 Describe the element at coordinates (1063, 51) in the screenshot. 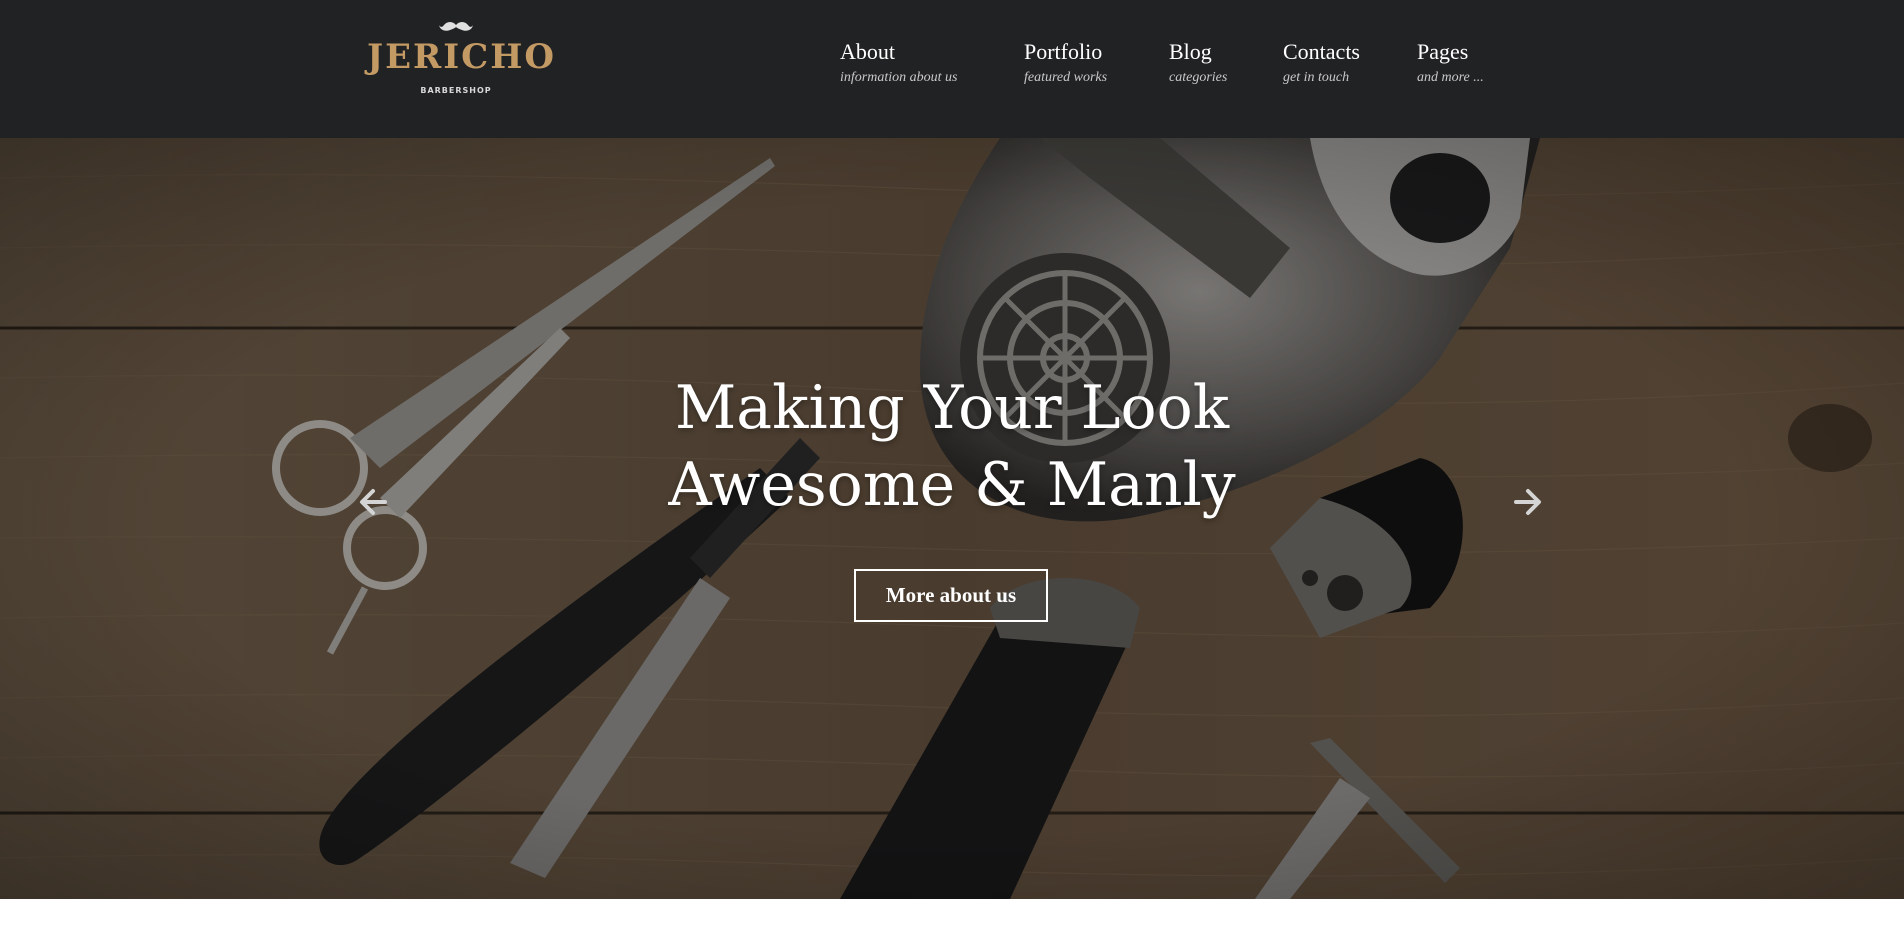

I see `nav-label: Portfolio` at that location.